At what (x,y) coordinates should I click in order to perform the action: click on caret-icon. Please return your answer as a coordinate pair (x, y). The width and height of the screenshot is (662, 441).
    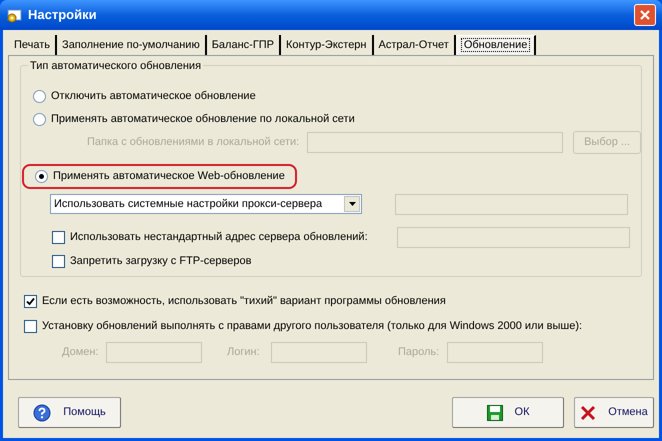
    Looking at the image, I should click on (352, 204).